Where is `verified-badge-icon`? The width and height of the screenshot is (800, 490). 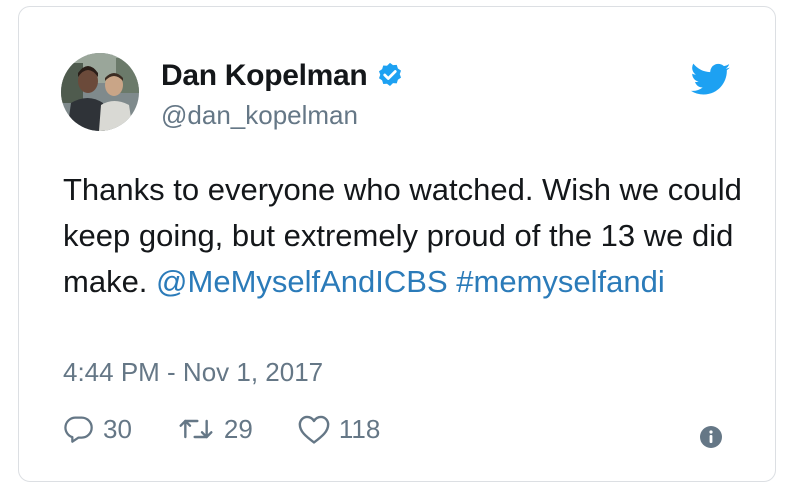 verified-badge-icon is located at coordinates (390, 76).